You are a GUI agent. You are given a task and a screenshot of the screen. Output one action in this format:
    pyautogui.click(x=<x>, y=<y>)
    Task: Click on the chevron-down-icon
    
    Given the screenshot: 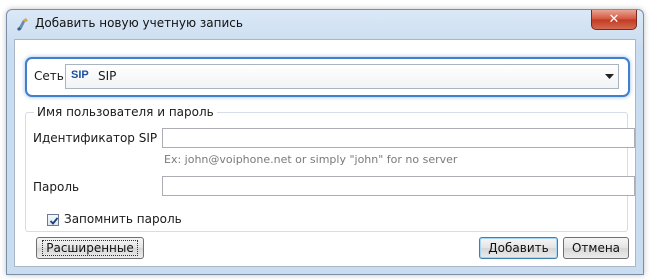 What is the action you would take?
    pyautogui.click(x=609, y=76)
    